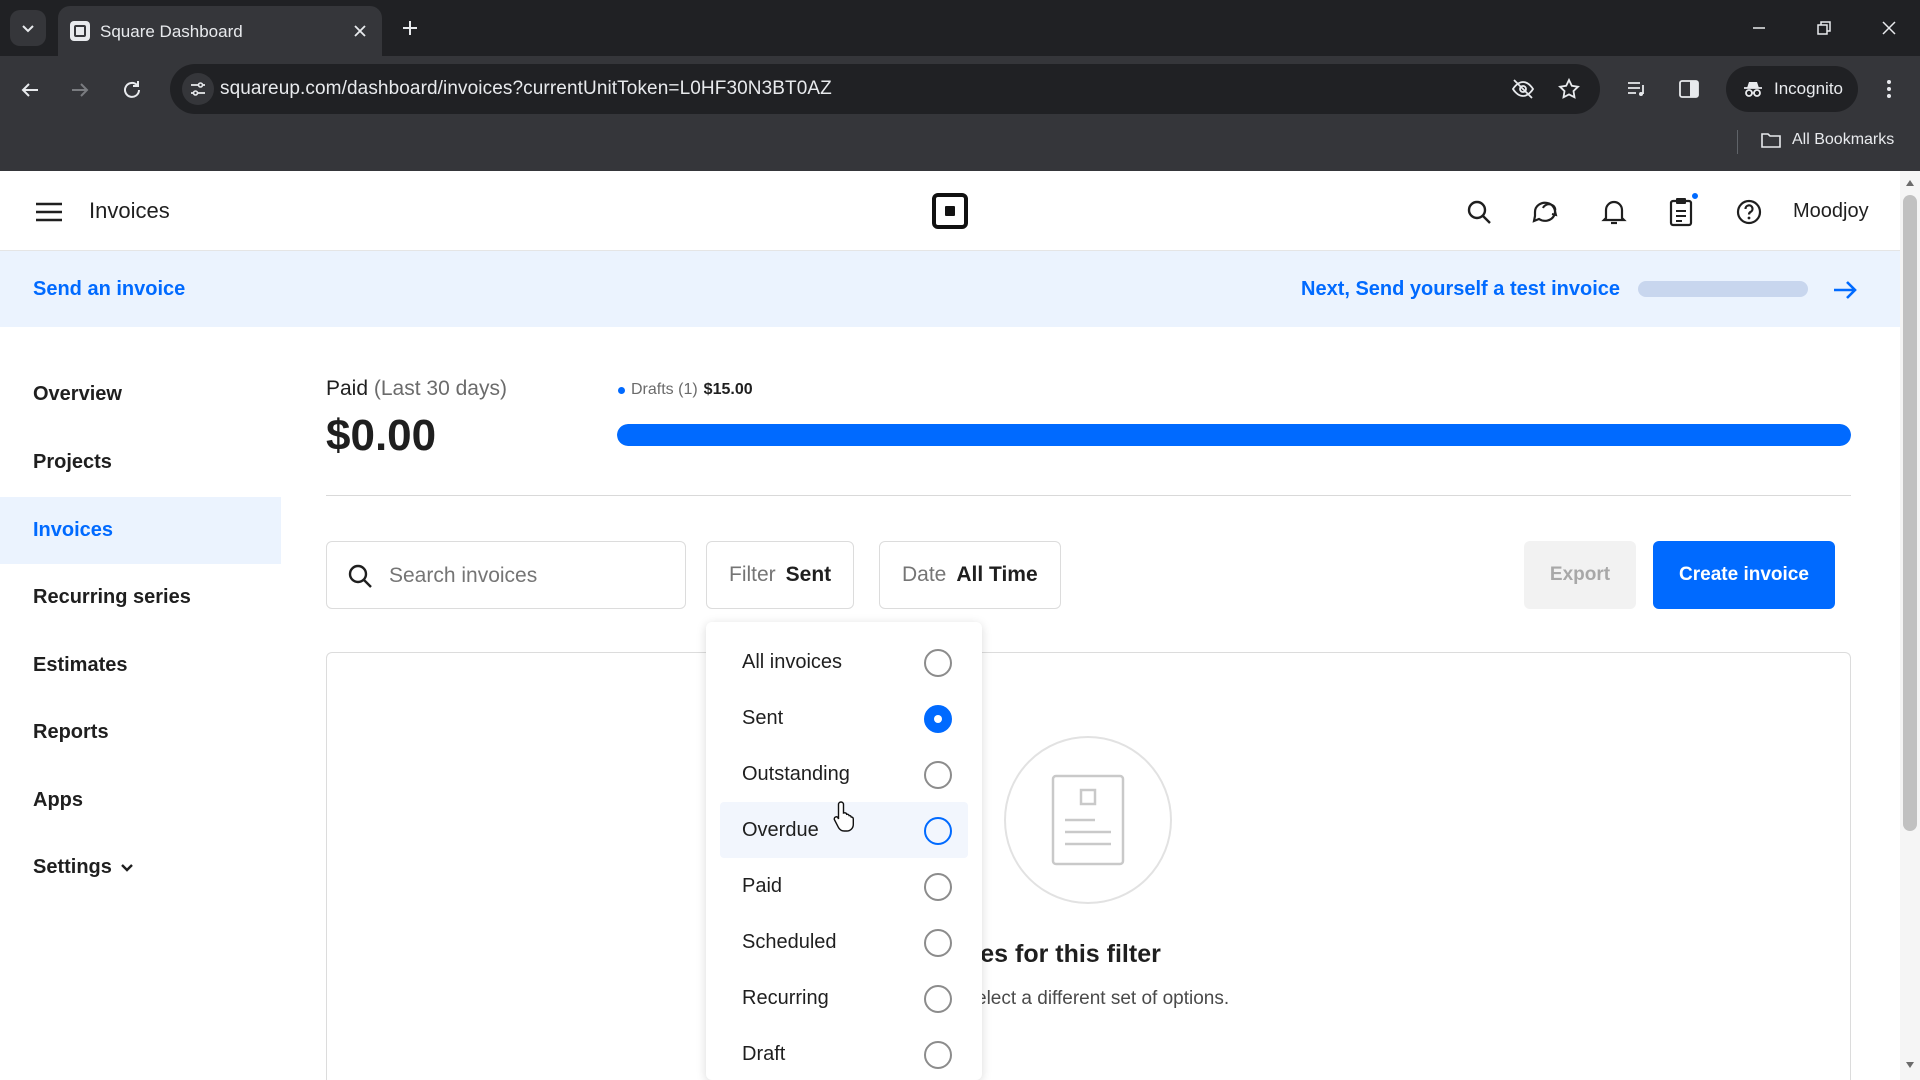 The height and width of the screenshot is (1080, 1920). What do you see at coordinates (1580, 575) in the screenshot?
I see `export-button: Export` at bounding box center [1580, 575].